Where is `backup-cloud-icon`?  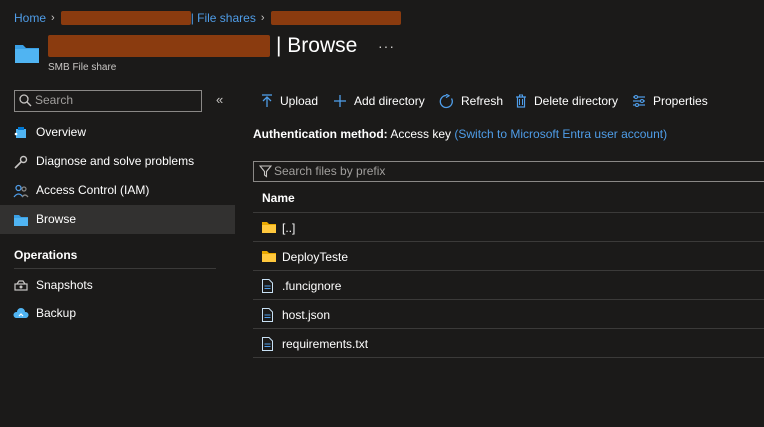 backup-cloud-icon is located at coordinates (21, 313).